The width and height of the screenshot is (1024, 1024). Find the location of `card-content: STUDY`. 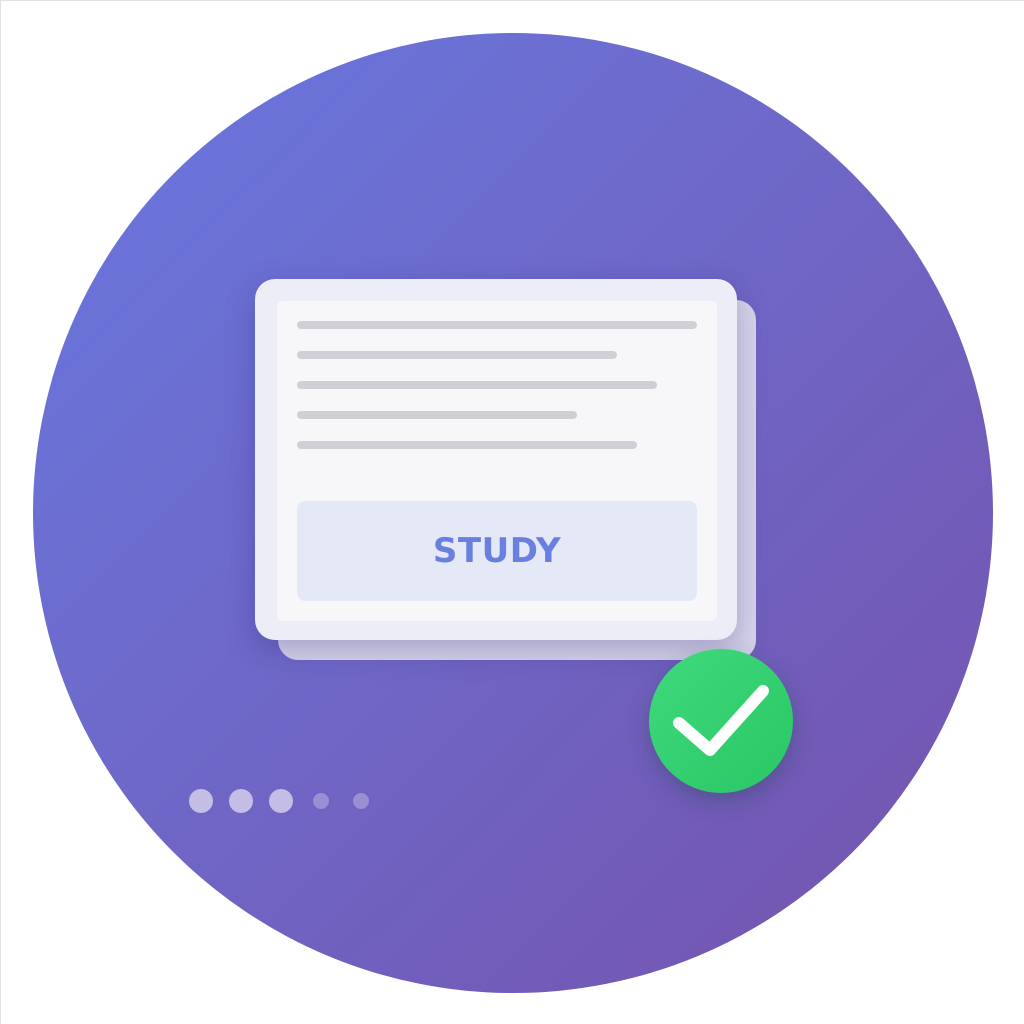

card-content: STUDY is located at coordinates (497, 461).